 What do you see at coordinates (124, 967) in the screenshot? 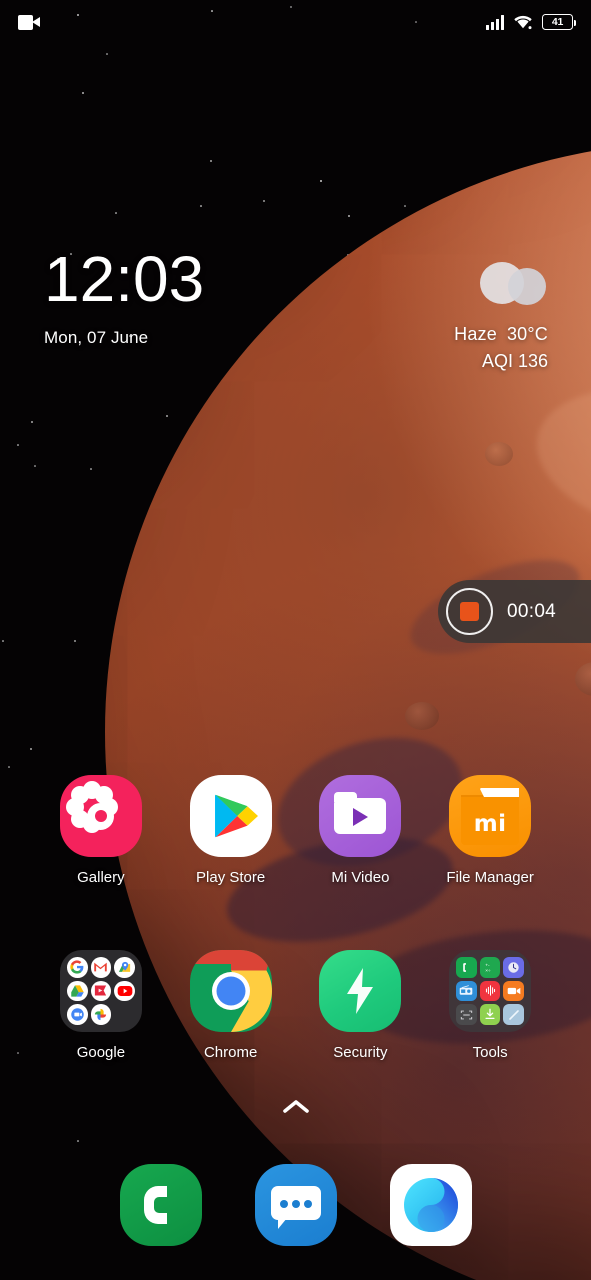
I see `maps-icon` at bounding box center [124, 967].